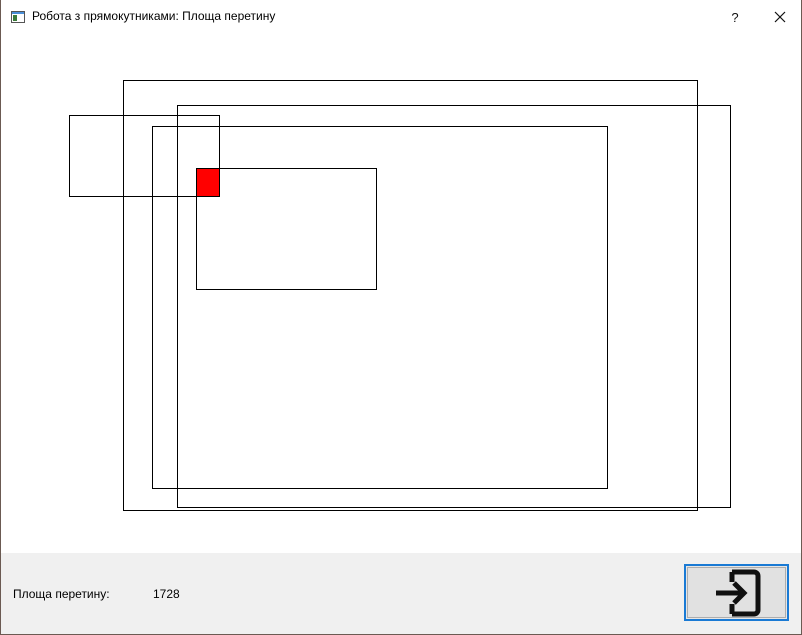  Describe the element at coordinates (401, 593) in the screenshot. I see `footer-panel: Площа перетину: 1728` at that location.